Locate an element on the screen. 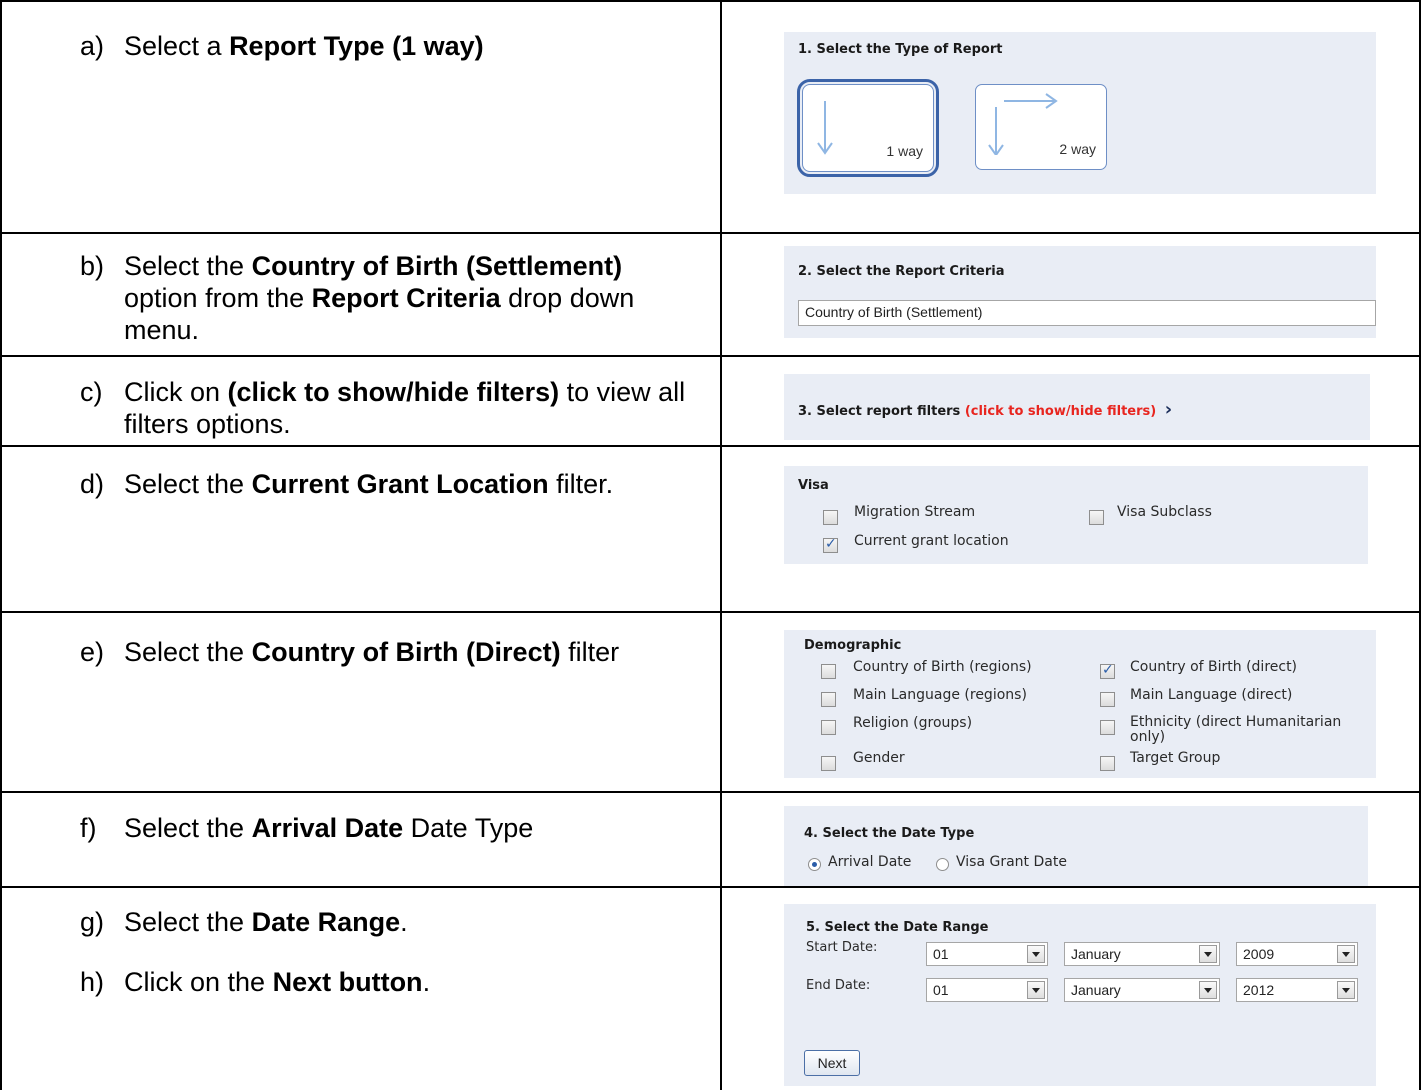 The image size is (1421, 1090). country-of-birth-regions-checkbox is located at coordinates (828, 671).